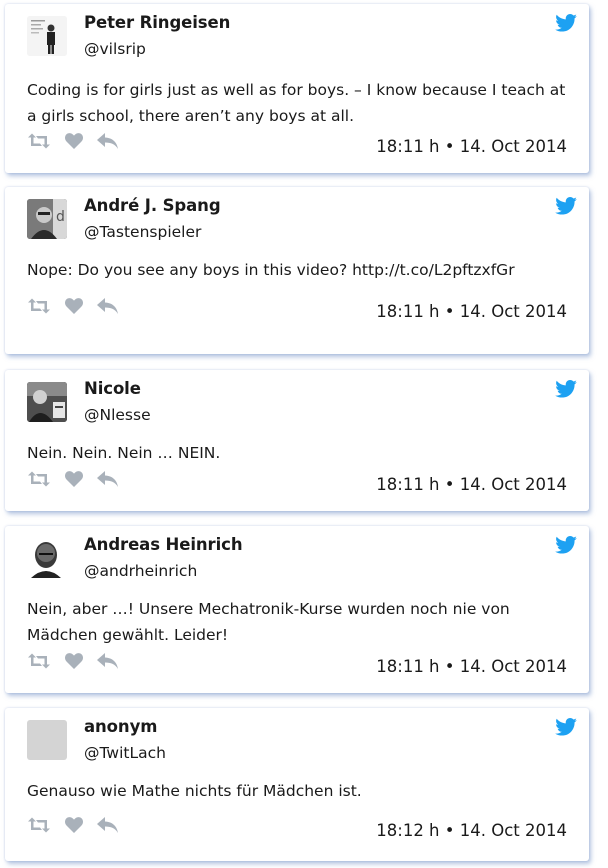 The height and width of the screenshot is (868, 608). What do you see at coordinates (120, 726) in the screenshot?
I see `author-name: anonym` at bounding box center [120, 726].